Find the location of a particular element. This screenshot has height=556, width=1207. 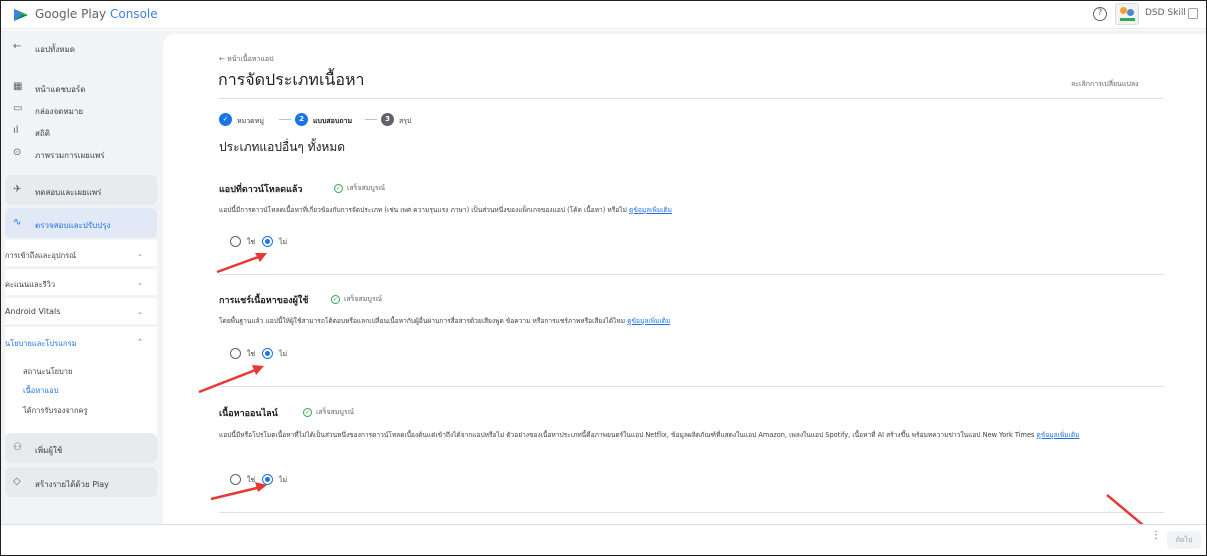

sidebar-item-label: ทดสอบและเผยแพร่ is located at coordinates (68, 192).